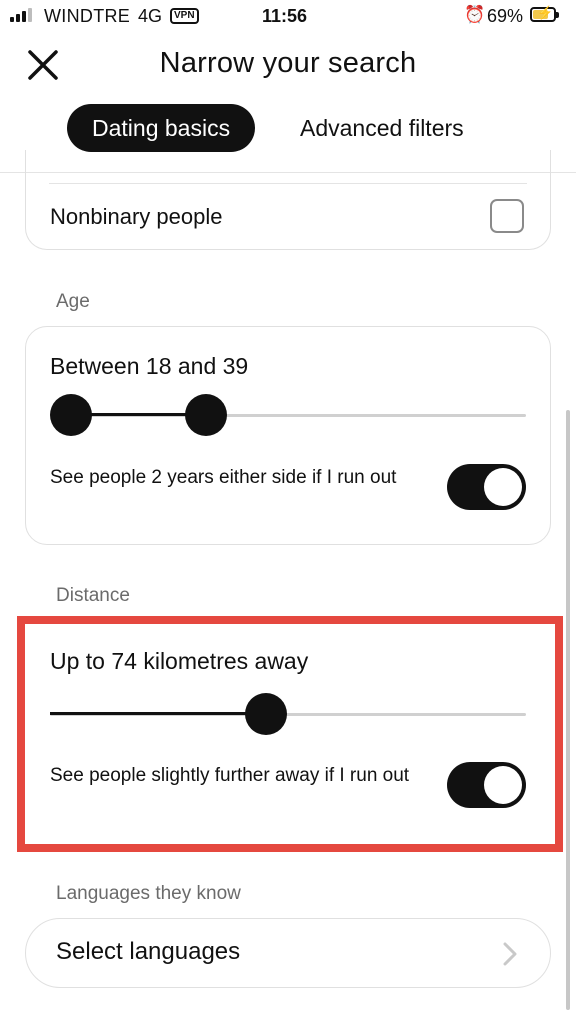  Describe the element at coordinates (148, 893) in the screenshot. I see `languages-section-label: Languages they know` at that location.